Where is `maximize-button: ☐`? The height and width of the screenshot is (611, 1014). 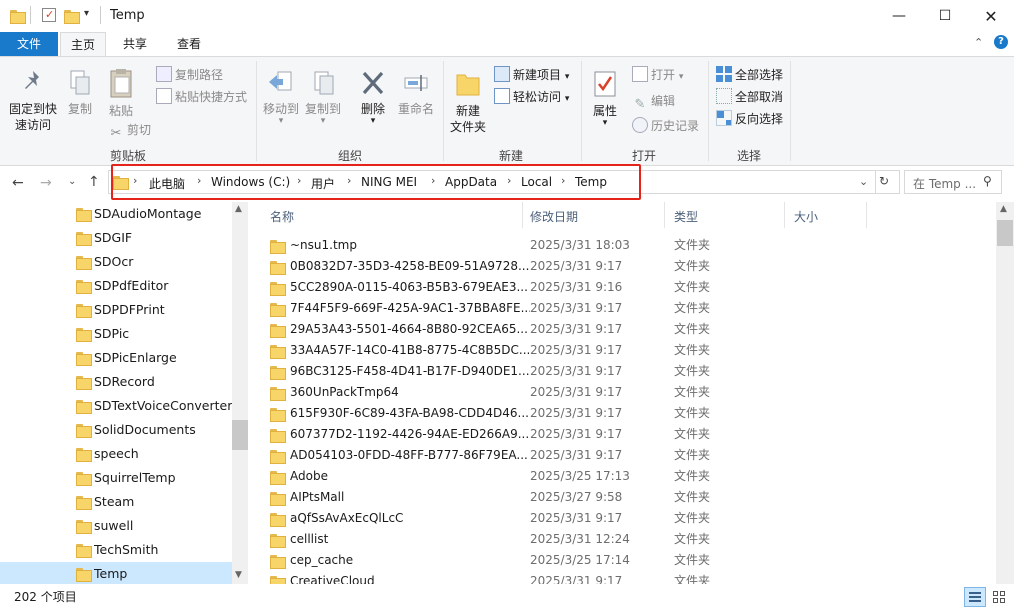
maximize-button: ☐ is located at coordinates (945, 16).